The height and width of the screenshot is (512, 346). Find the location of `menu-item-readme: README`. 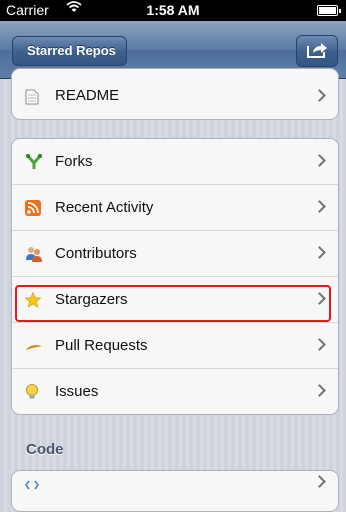

menu-item-readme: README is located at coordinates (175, 94).